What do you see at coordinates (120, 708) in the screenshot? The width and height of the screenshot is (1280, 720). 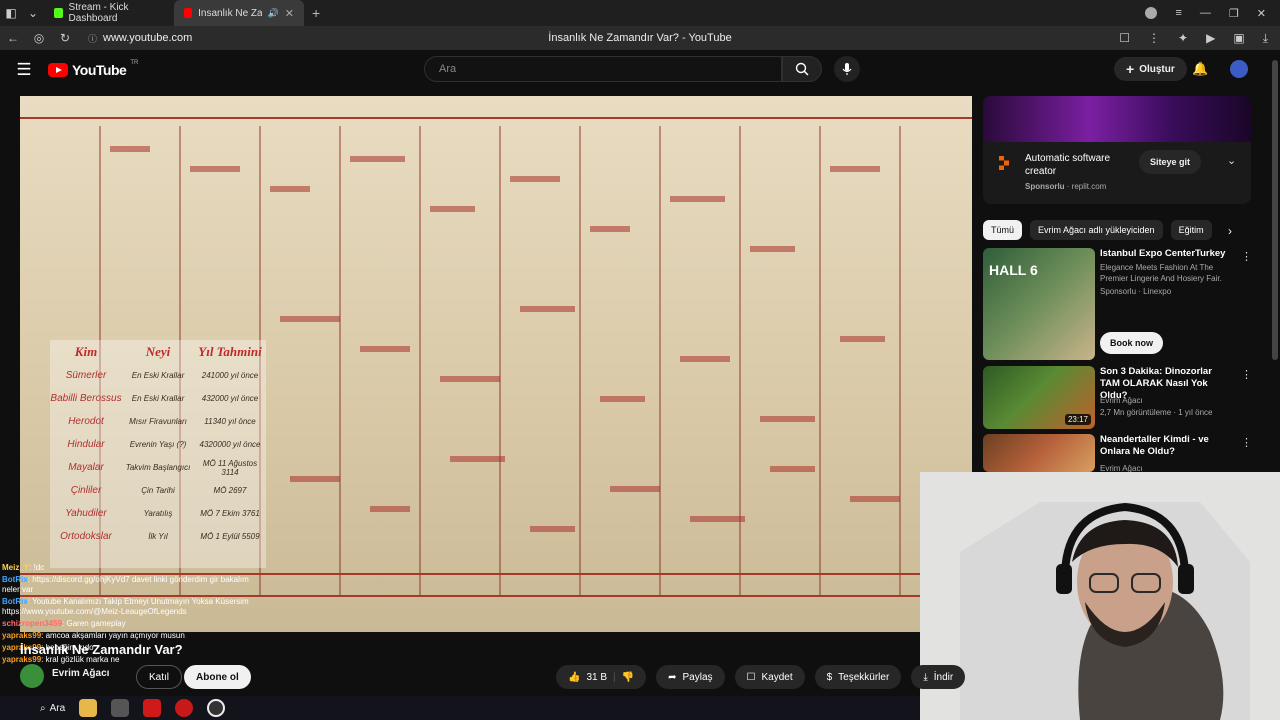 I see `task-view-icon` at bounding box center [120, 708].